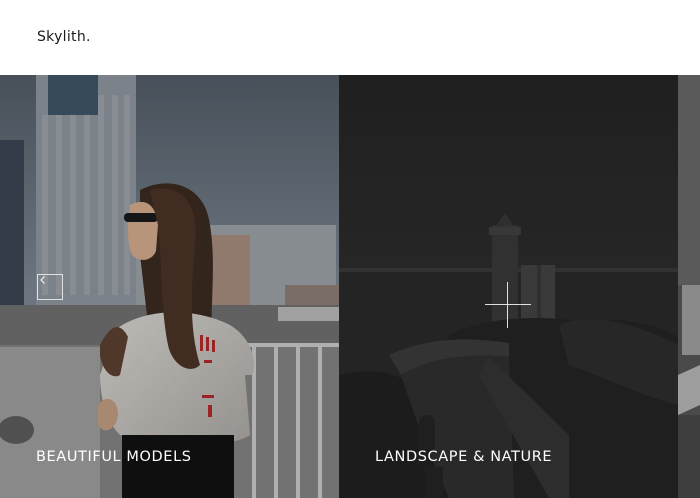 Image resolution: width=700 pixels, height=498 pixels. I want to click on interior-photo, so click(689, 286).